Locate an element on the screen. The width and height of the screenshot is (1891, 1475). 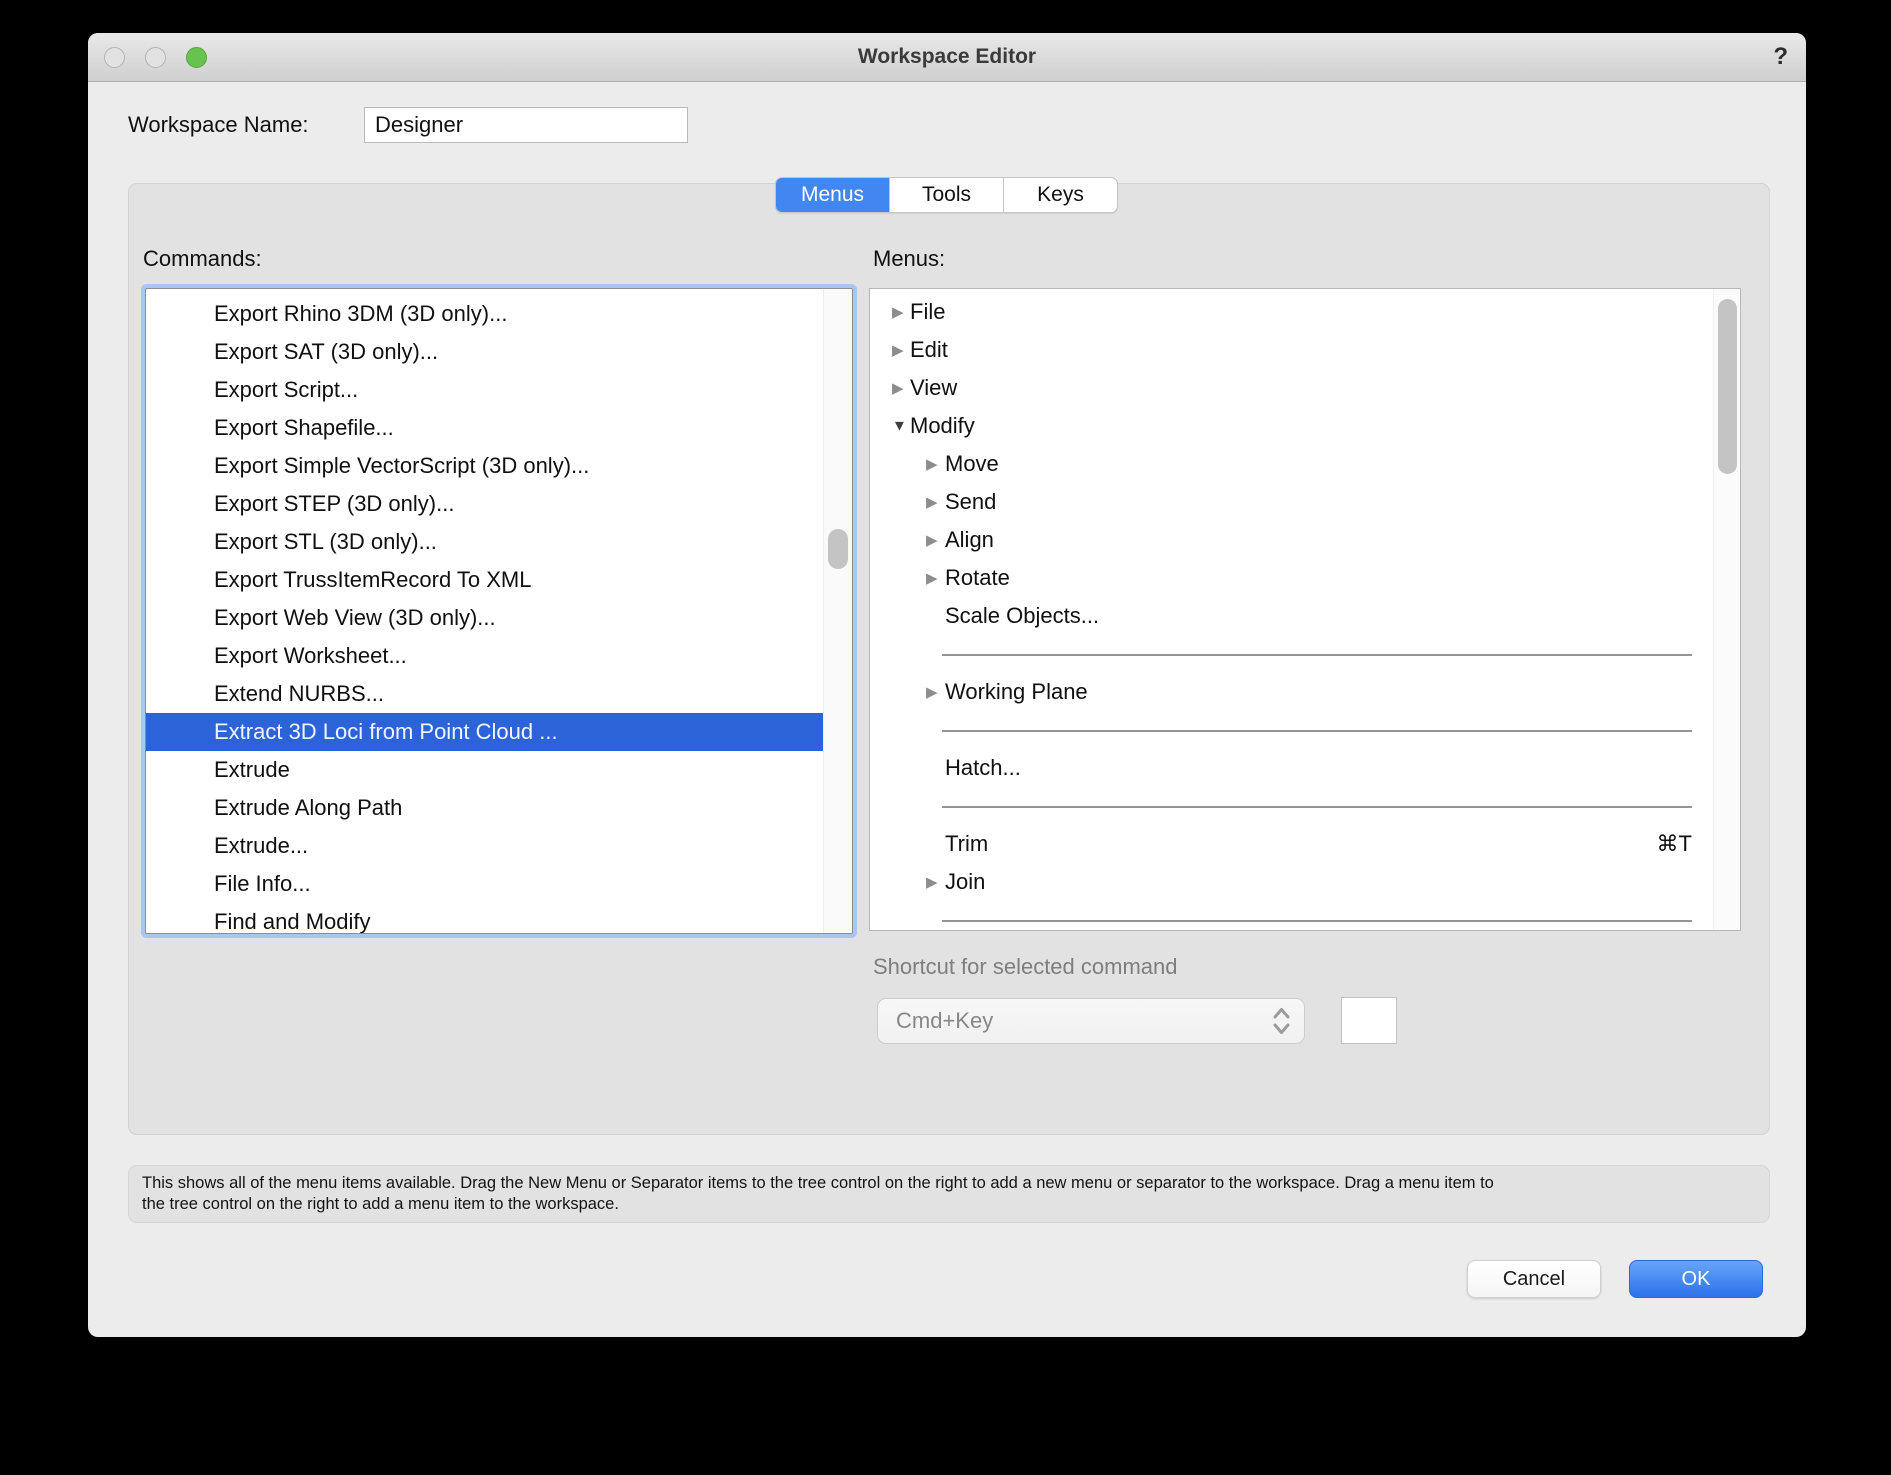
menu-tree-item: ▶ Align is located at coordinates (1305, 540).